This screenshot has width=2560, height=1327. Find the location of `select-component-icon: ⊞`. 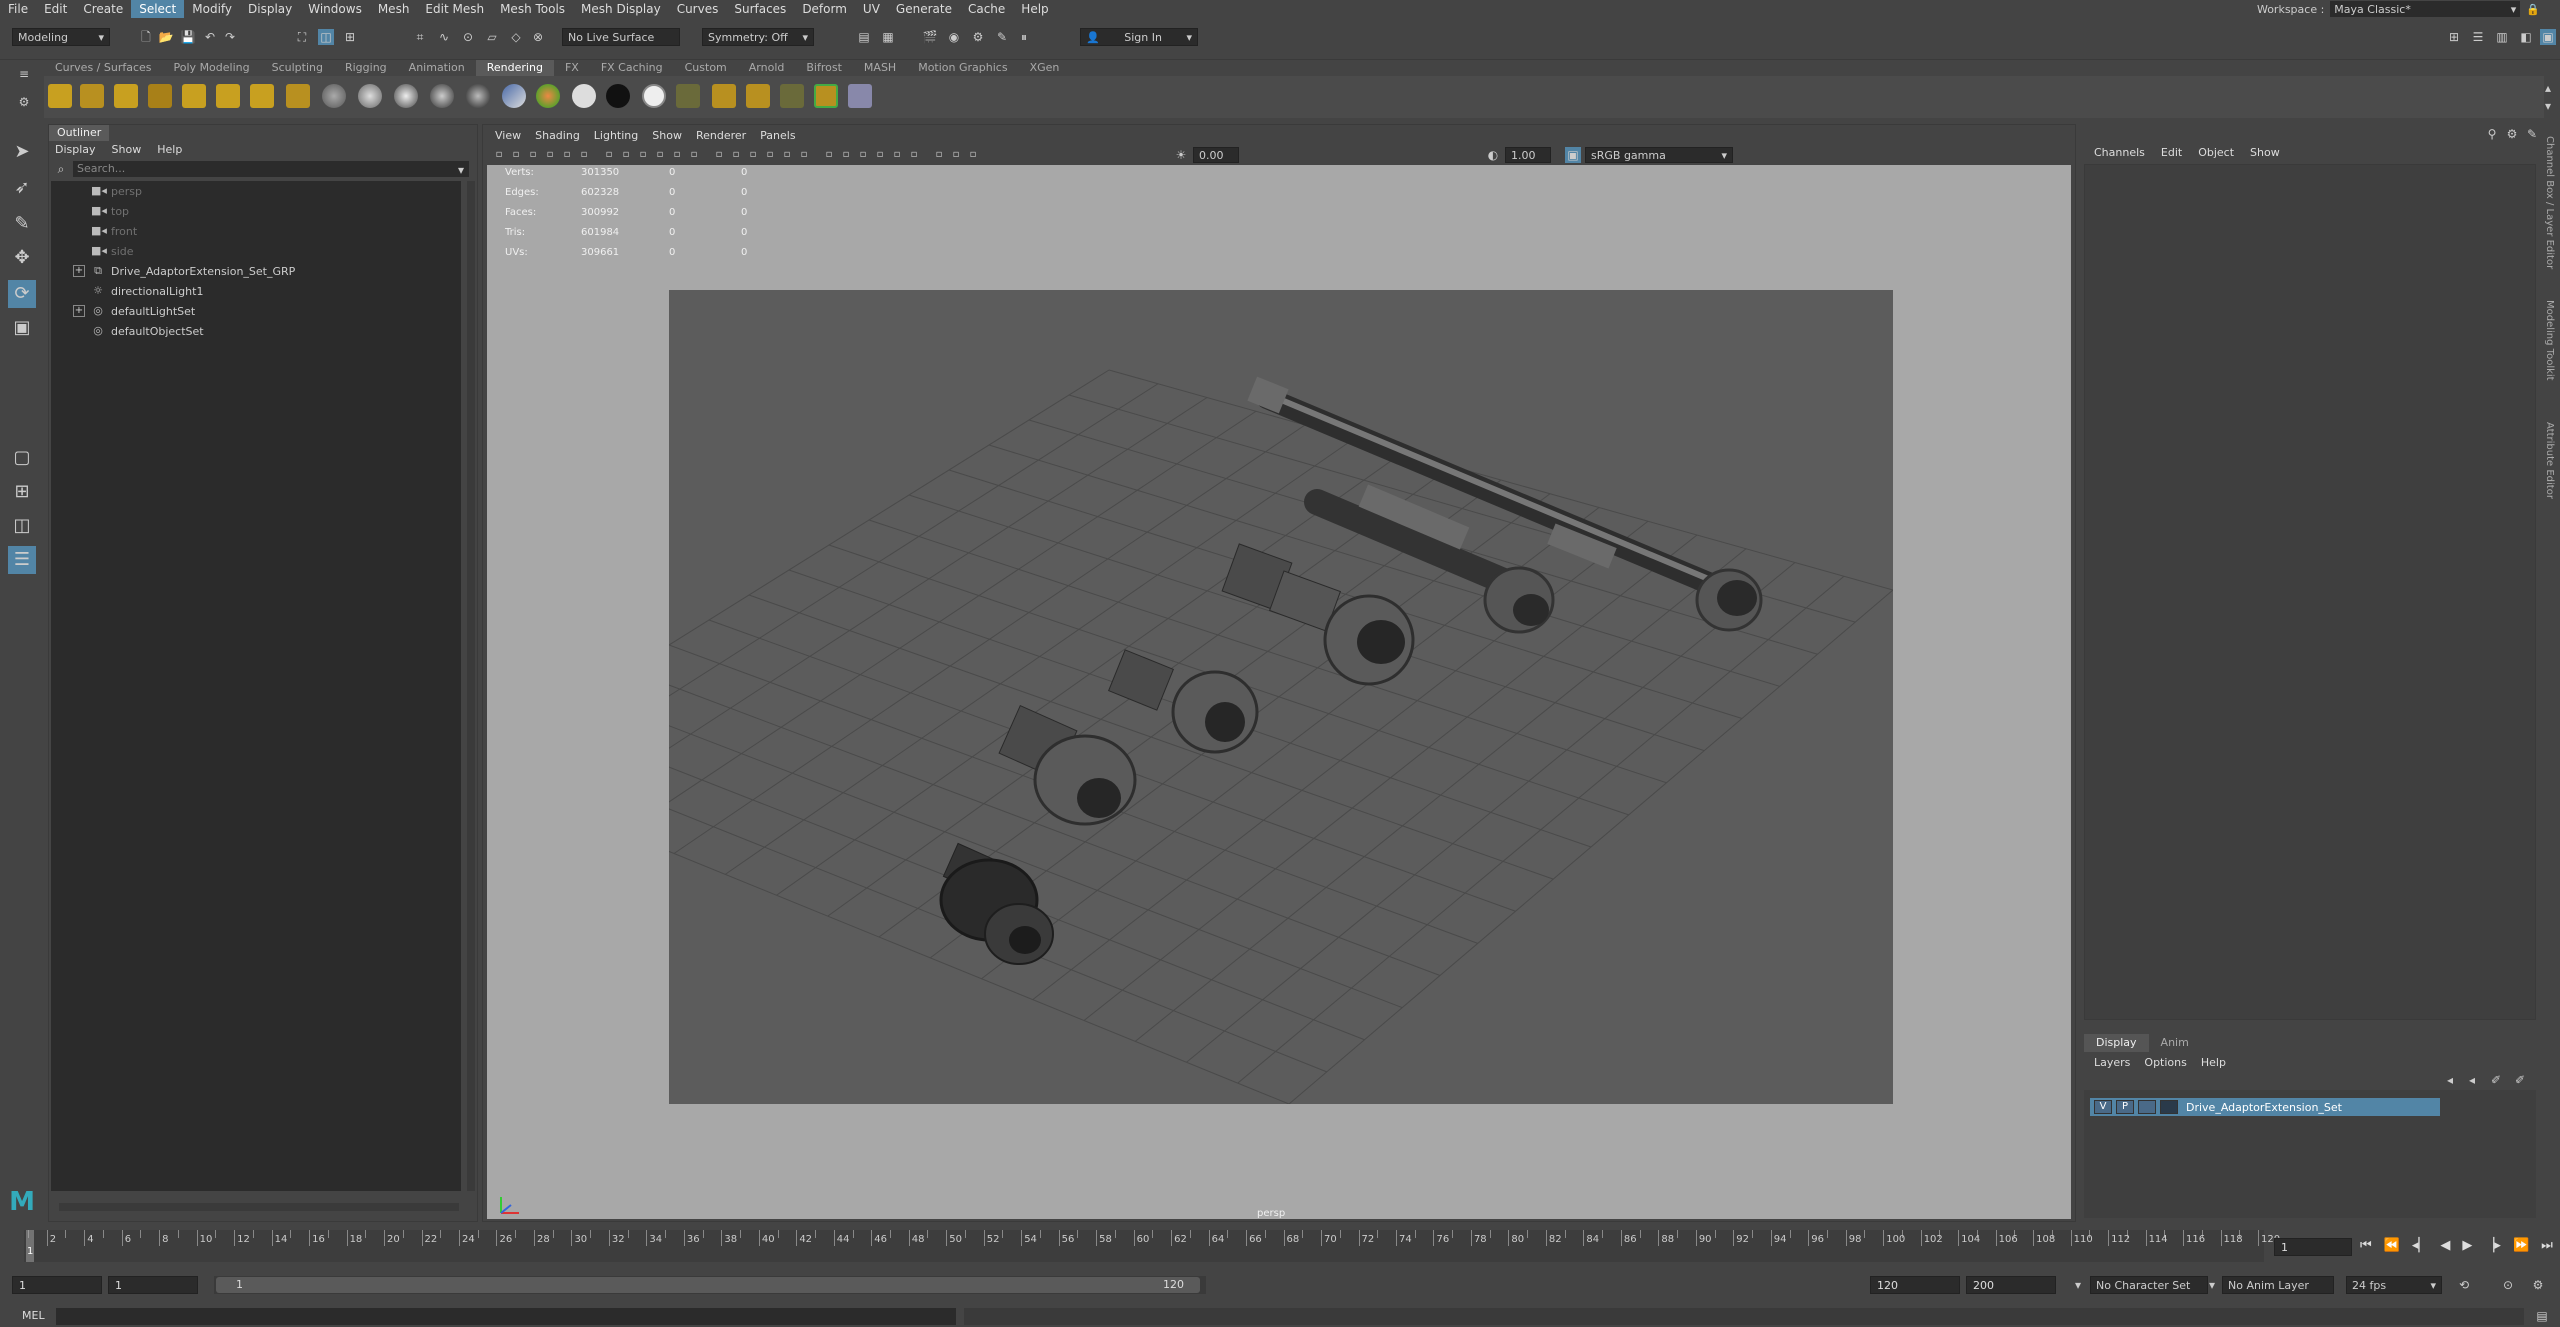

select-component-icon: ⊞ is located at coordinates (350, 37).